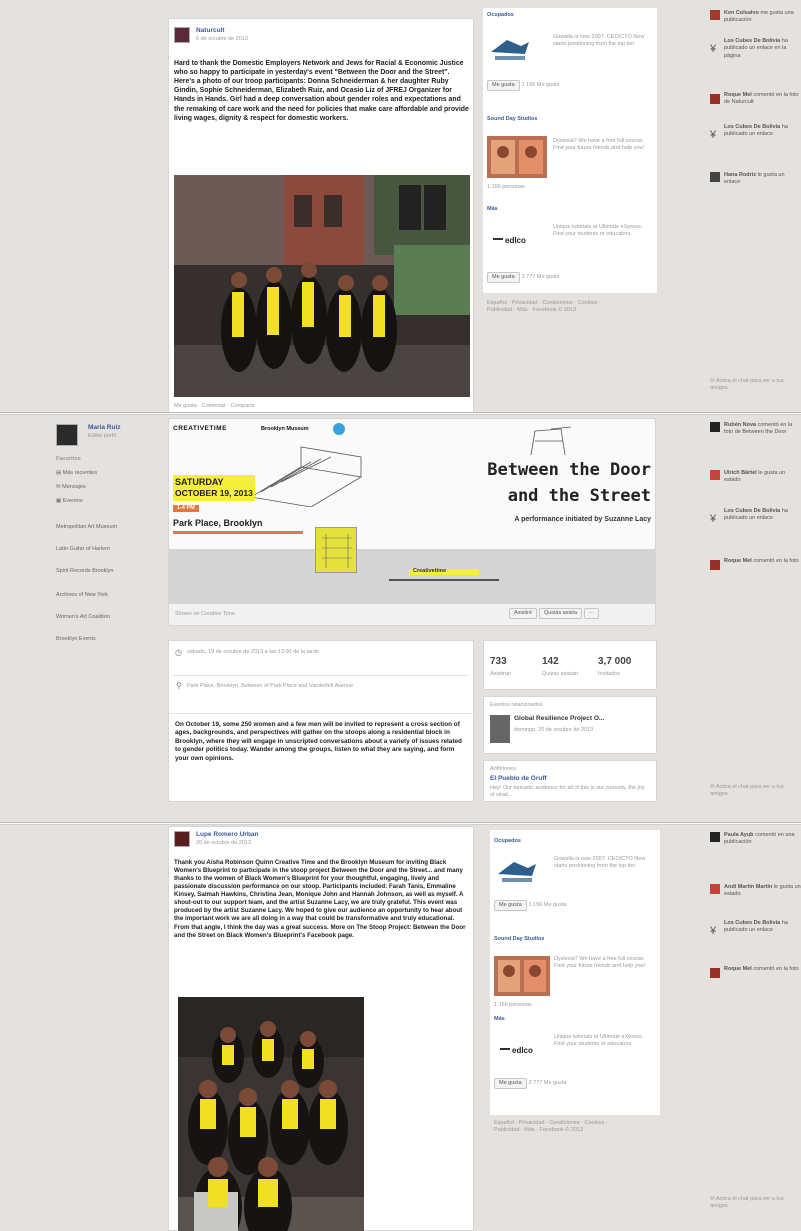  What do you see at coordinates (498, 662) in the screenshot?
I see `stat-going: 733` at bounding box center [498, 662].